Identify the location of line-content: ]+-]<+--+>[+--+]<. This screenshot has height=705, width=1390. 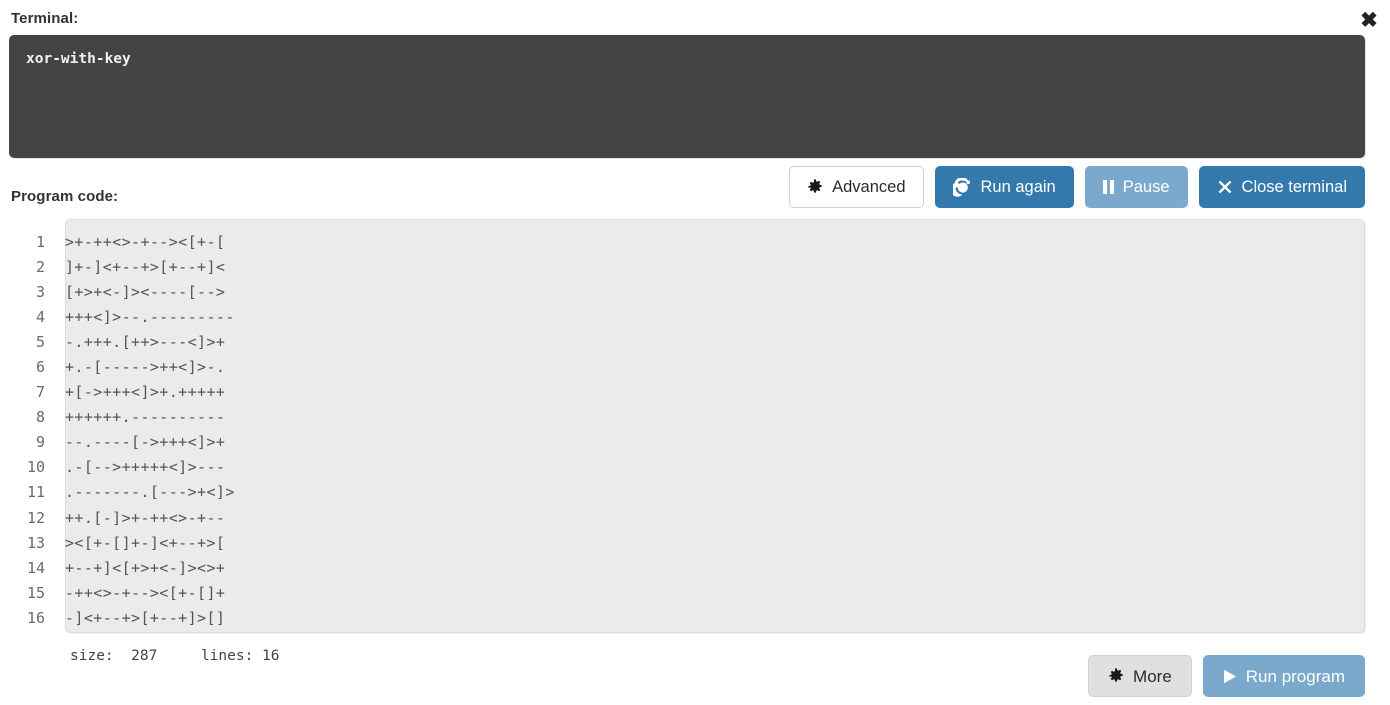
(710, 267).